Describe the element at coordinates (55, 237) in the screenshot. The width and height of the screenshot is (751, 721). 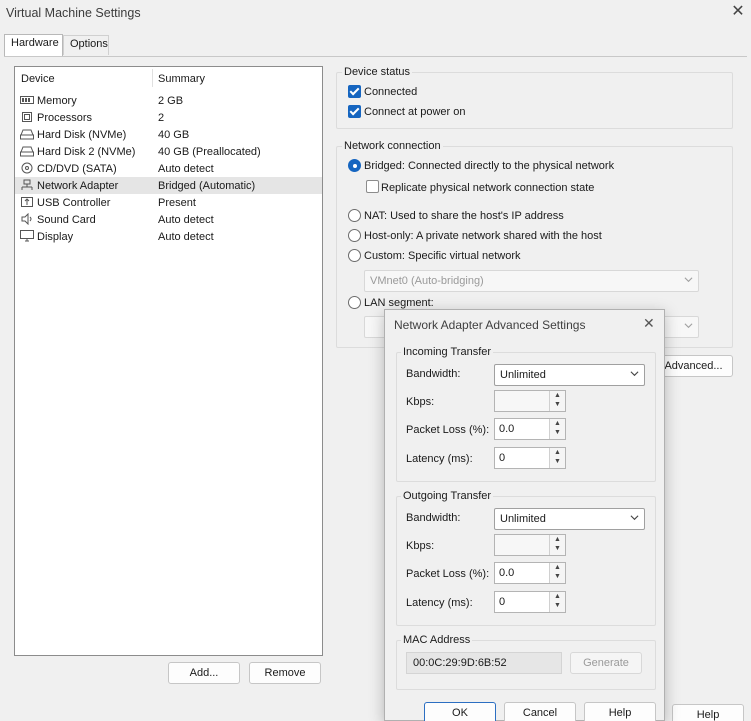
I see `device-name: Display` at that location.